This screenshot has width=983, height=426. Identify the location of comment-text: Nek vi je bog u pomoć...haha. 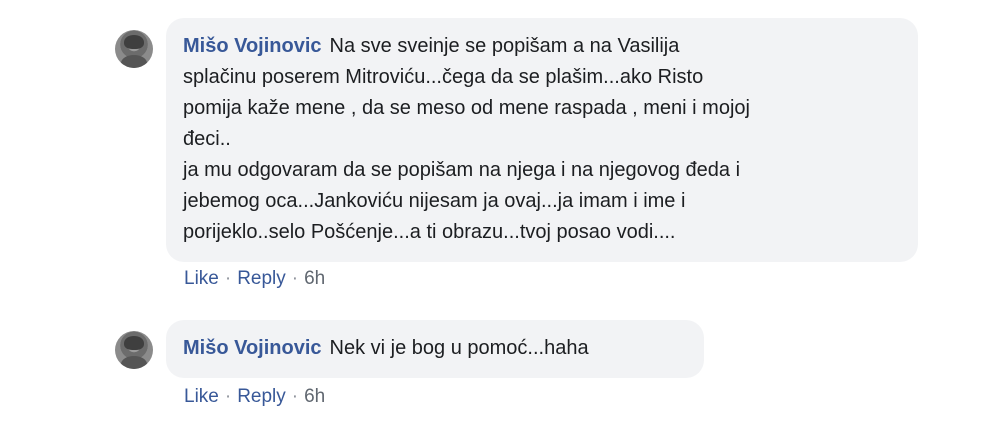
(459, 348).